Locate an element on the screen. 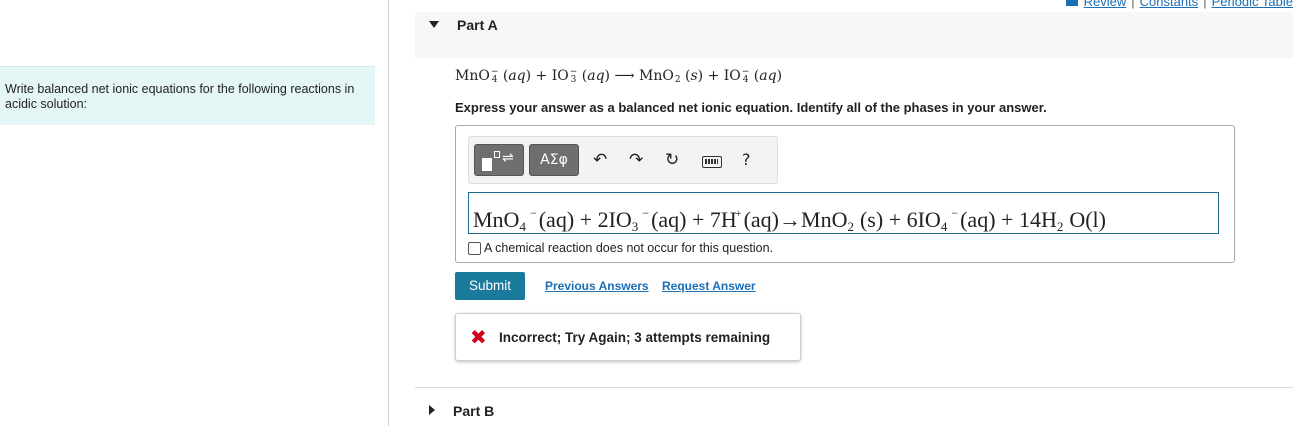 This screenshot has height=426, width=1293. expand-triangle-icon is located at coordinates (432, 410).